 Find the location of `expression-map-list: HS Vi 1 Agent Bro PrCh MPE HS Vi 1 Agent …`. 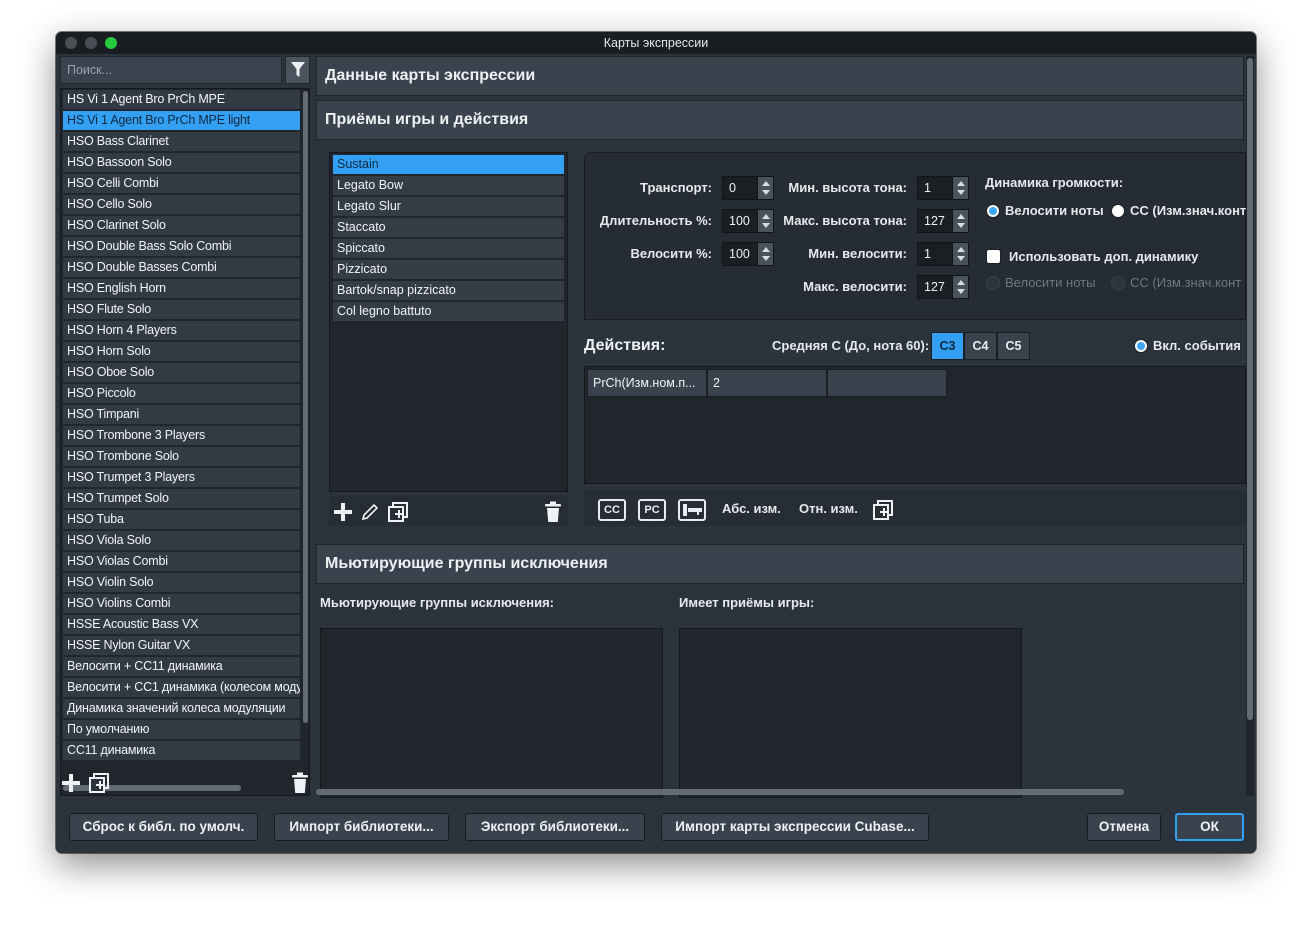

expression-map-list: HS Vi 1 Agent Bro PrCh MPE HS Vi 1 Agent … is located at coordinates (185, 442).